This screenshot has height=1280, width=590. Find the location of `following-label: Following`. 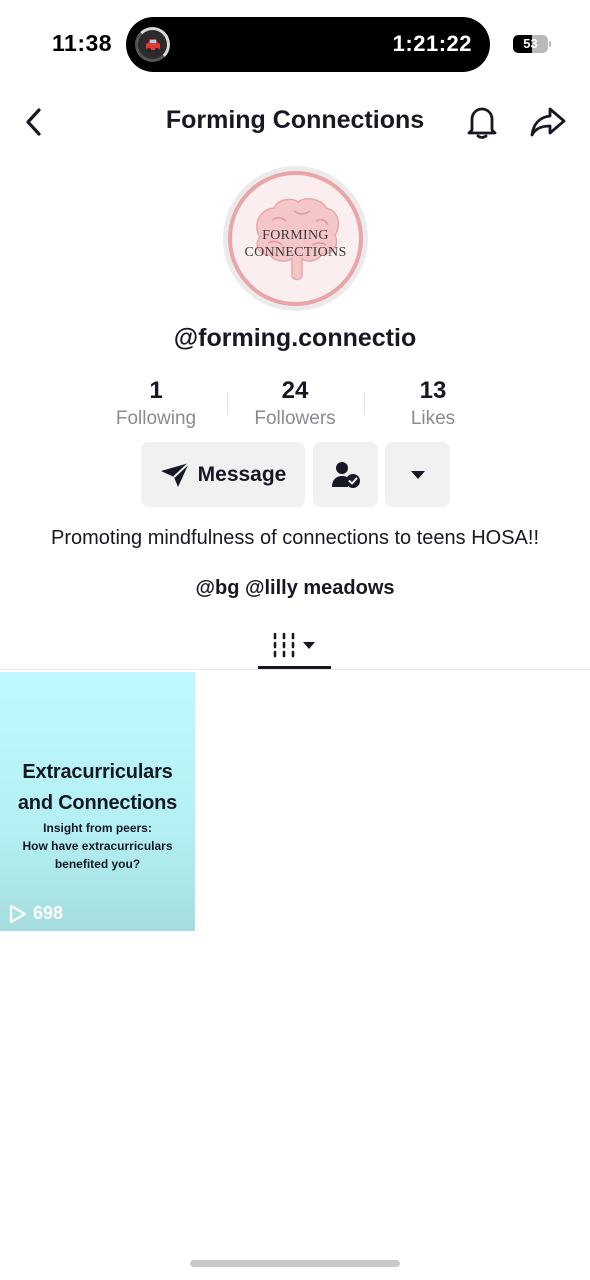

following-label: Following is located at coordinates (156, 418).